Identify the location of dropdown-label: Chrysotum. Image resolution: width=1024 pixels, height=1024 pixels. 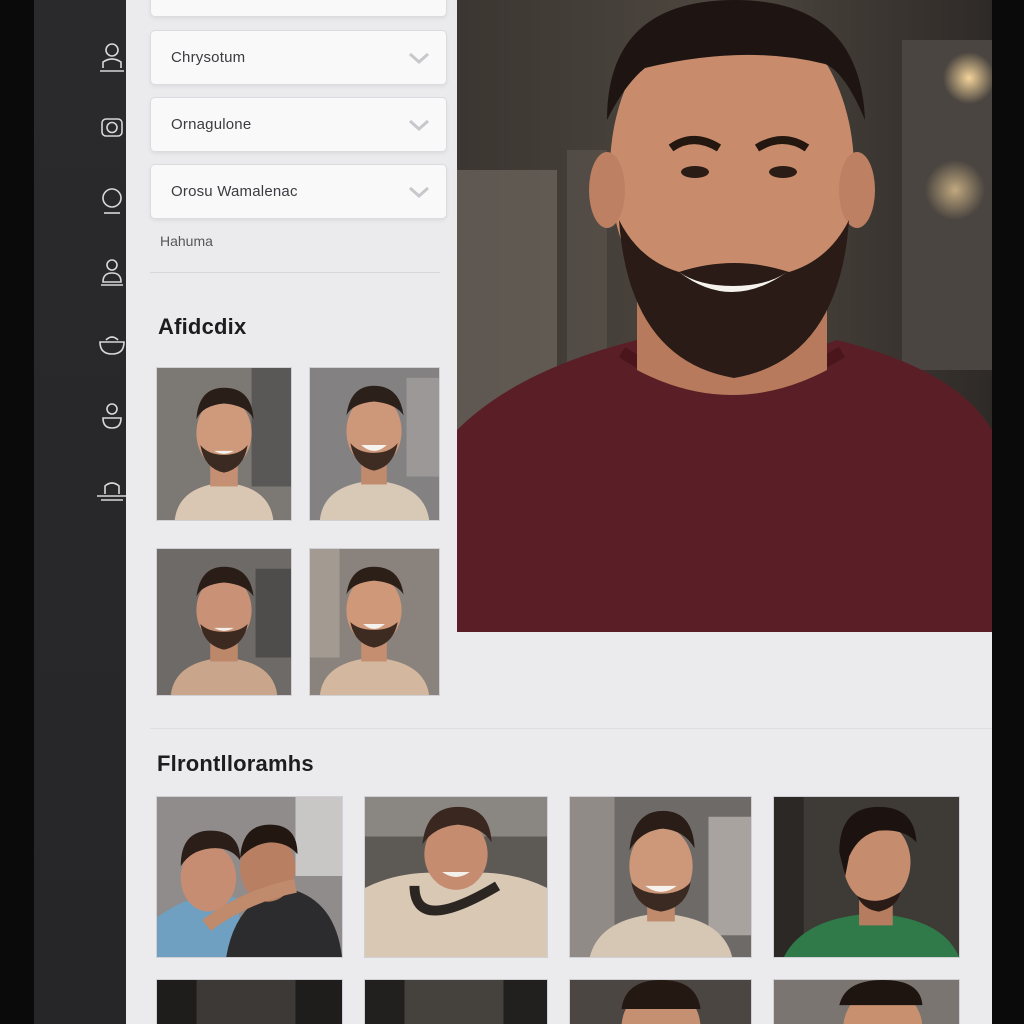
(208, 57).